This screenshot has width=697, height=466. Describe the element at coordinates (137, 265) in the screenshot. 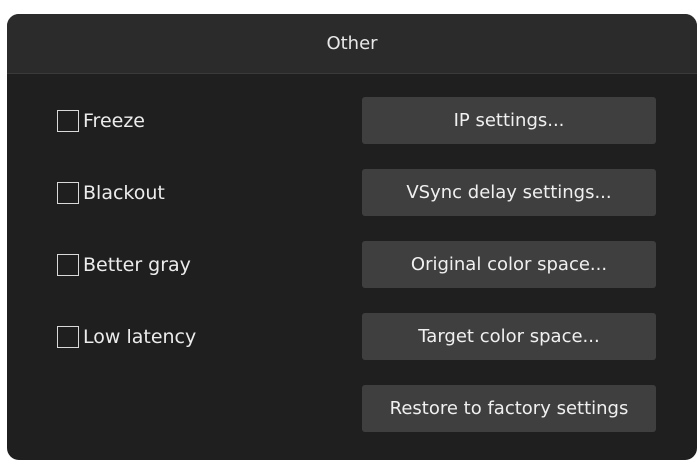

I see `checkbox-label: Better gray` at that location.